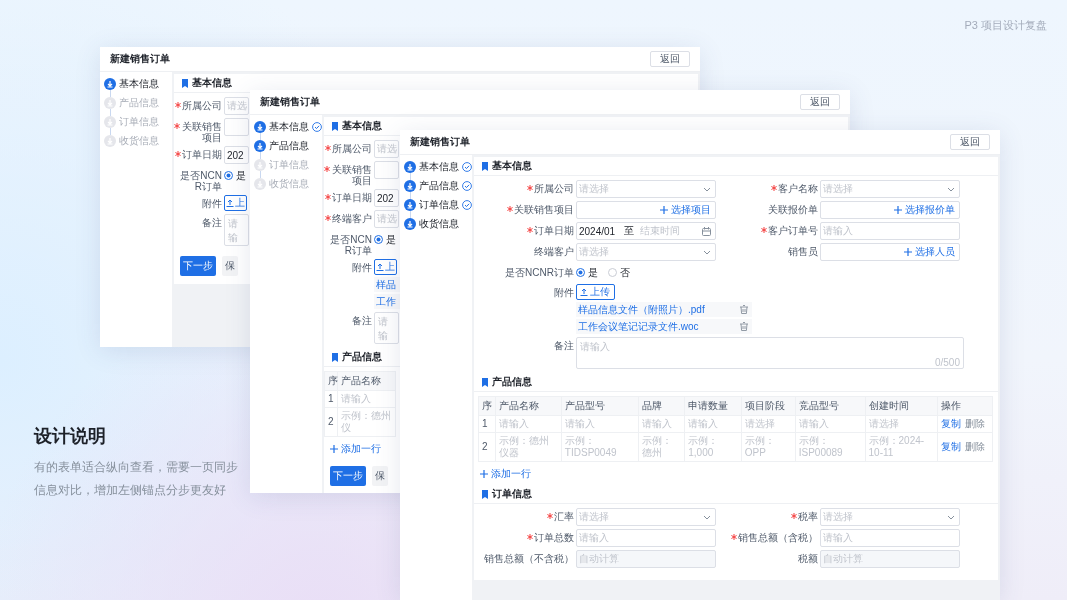  Describe the element at coordinates (1005, 25) in the screenshot. I see `slide-title: P3 项目设计复盘` at that location.